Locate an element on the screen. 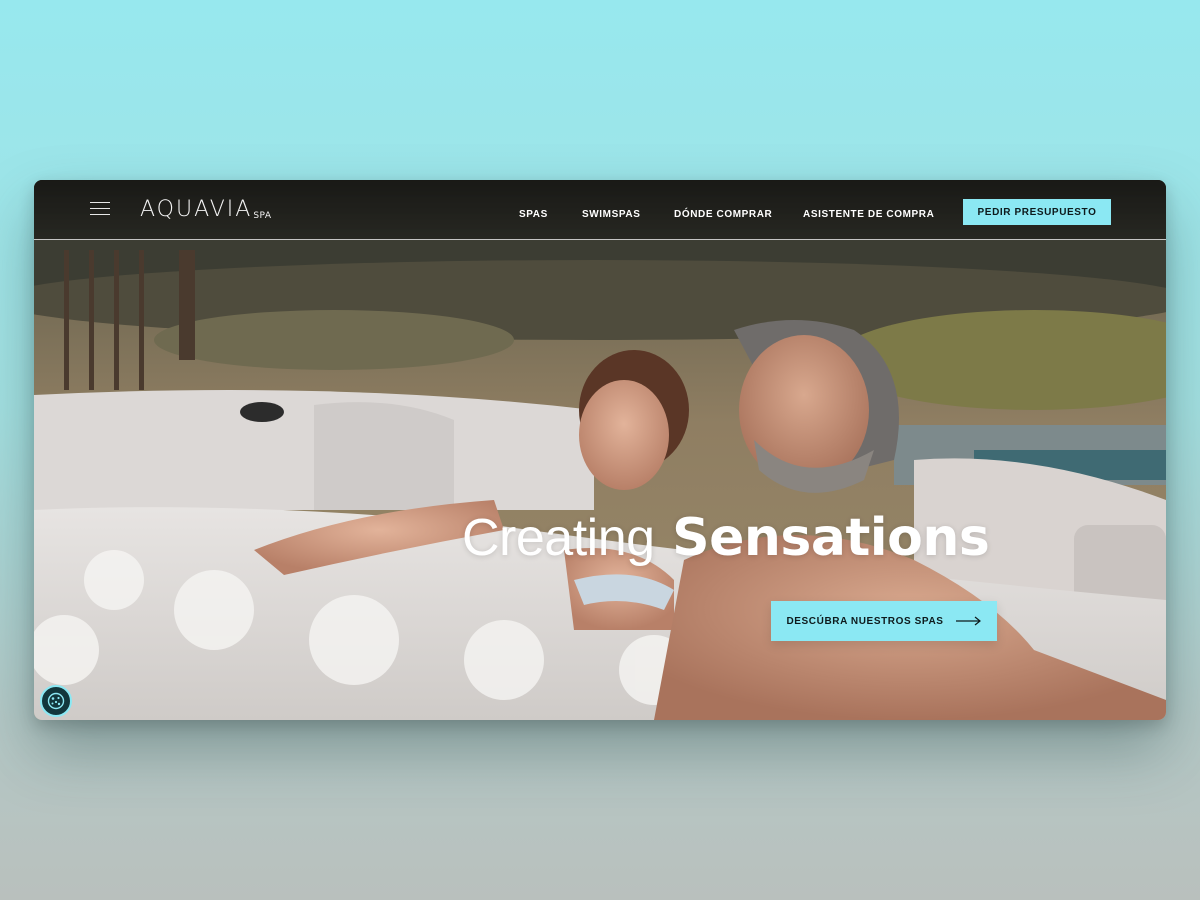 This screenshot has width=1200, height=900. discover-spas-label: DESCÚBRA NUESTROS SPAS is located at coordinates (865, 621).